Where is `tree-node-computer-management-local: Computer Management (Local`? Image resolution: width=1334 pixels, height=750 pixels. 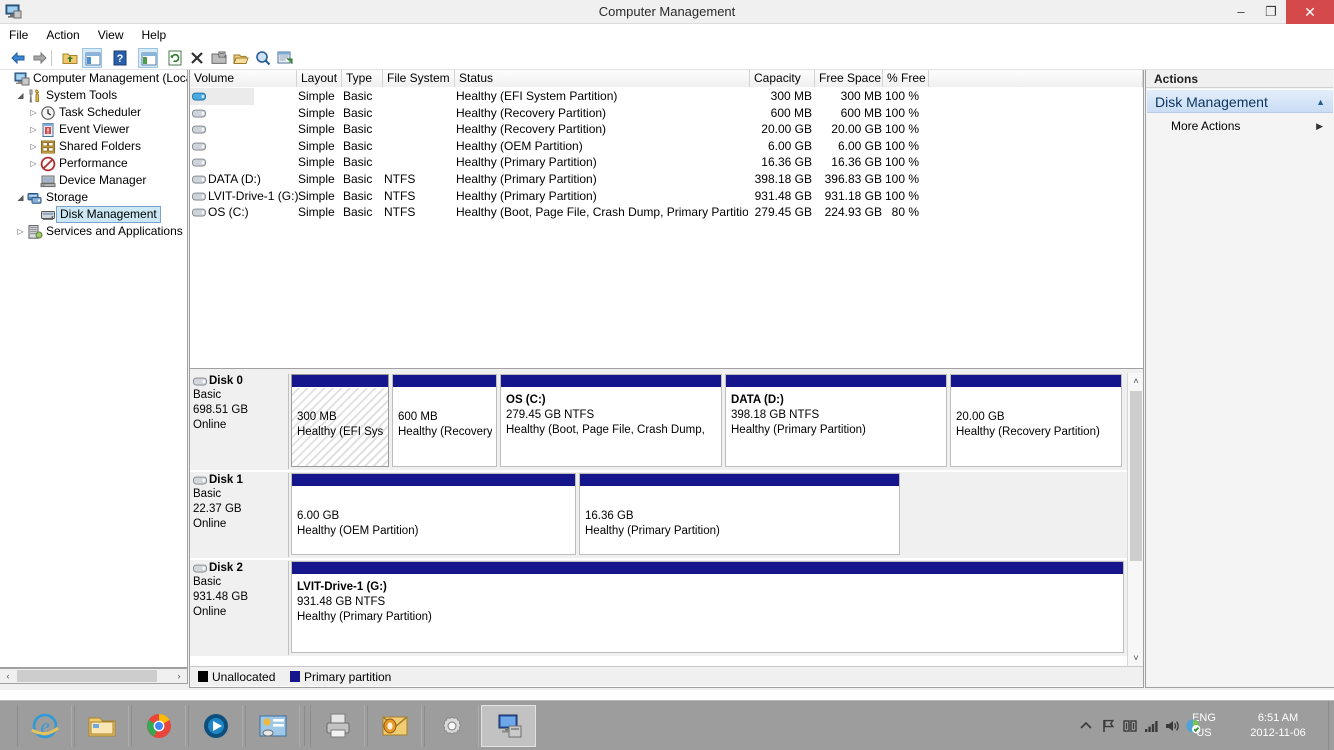
tree-node-computer-management-local: Computer Management (Local is located at coordinates (93, 78).